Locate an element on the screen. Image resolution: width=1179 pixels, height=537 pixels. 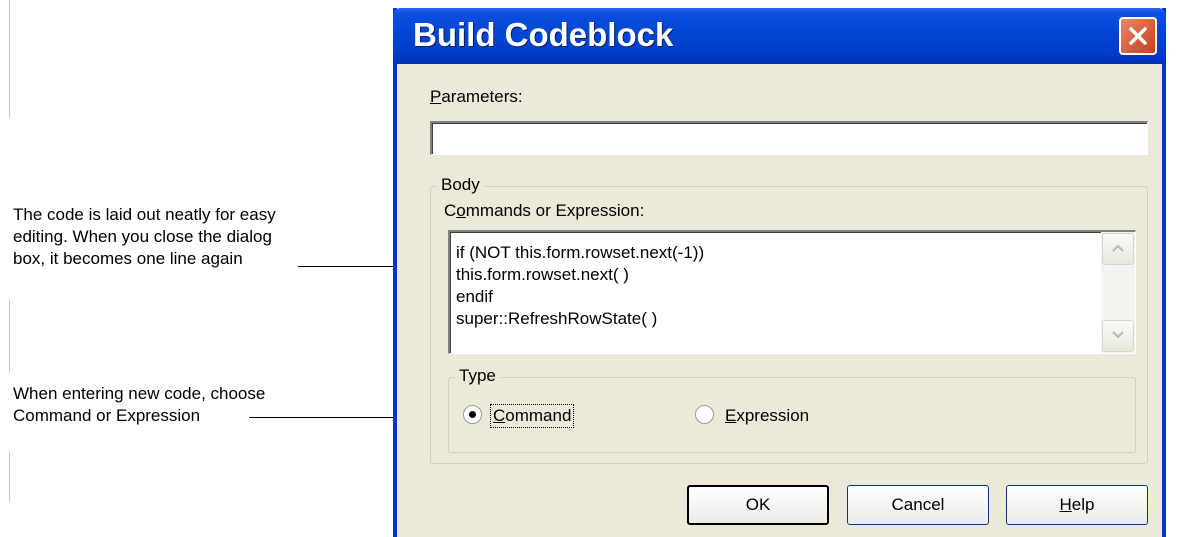
parameters-label: Parameters: is located at coordinates (476, 97).